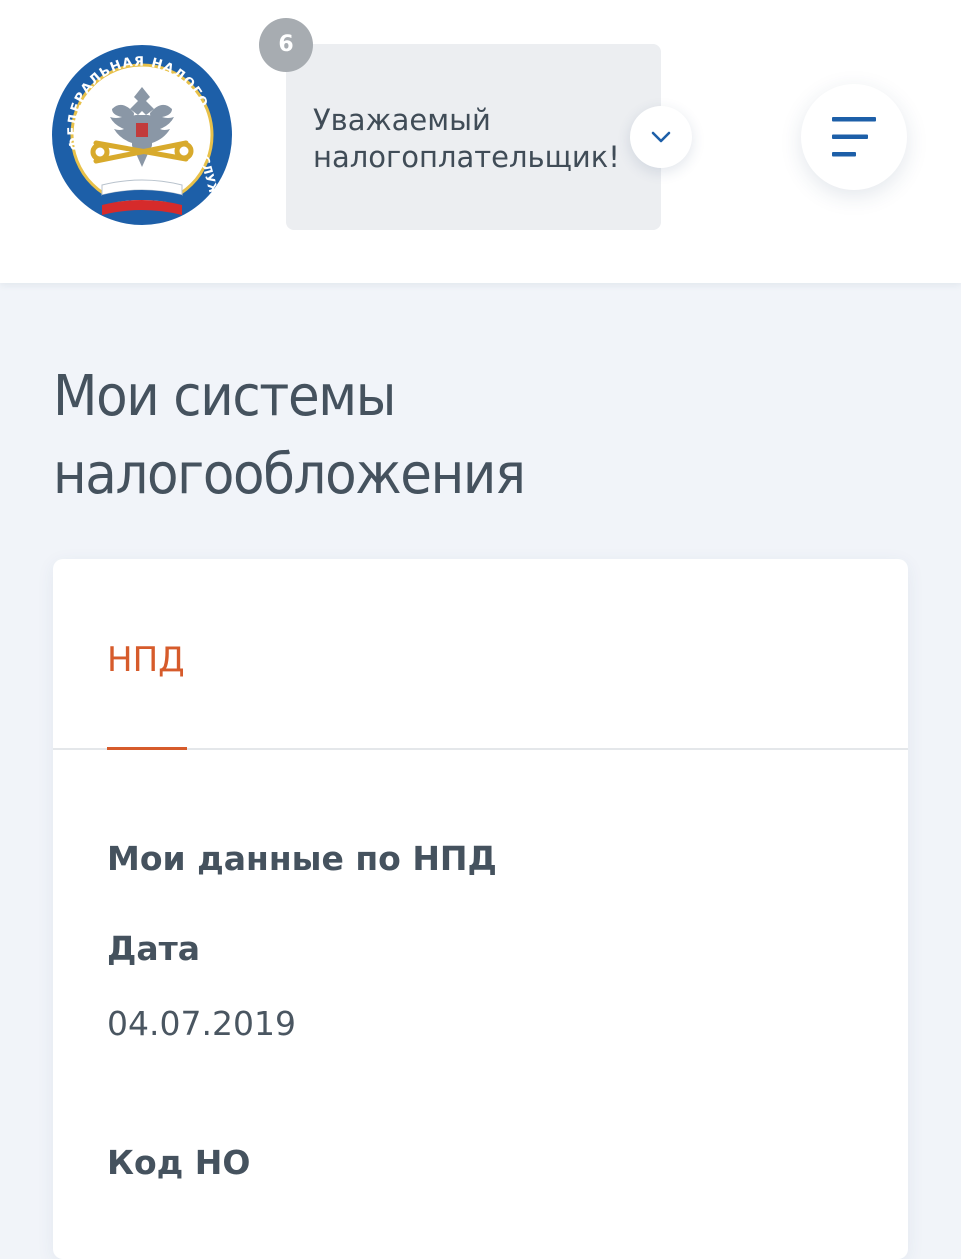  What do you see at coordinates (179, 1162) in the screenshot?
I see `field-label-tax-office-code: Код НО` at bounding box center [179, 1162].